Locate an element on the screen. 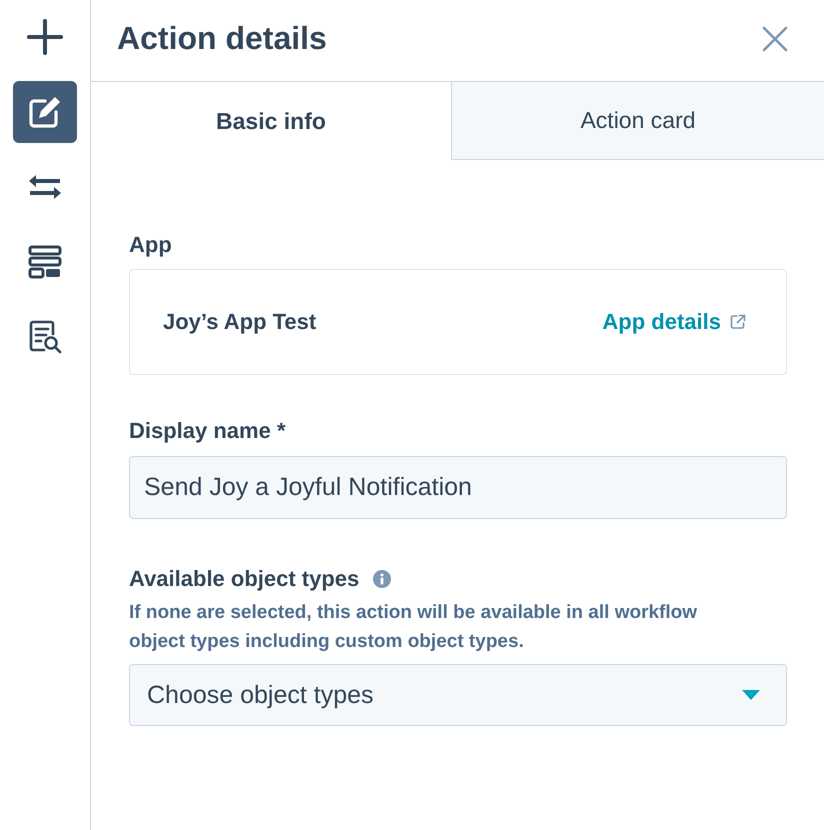 This screenshot has height=830, width=824. object-types-dropdown: Choose object types is located at coordinates (458, 695).